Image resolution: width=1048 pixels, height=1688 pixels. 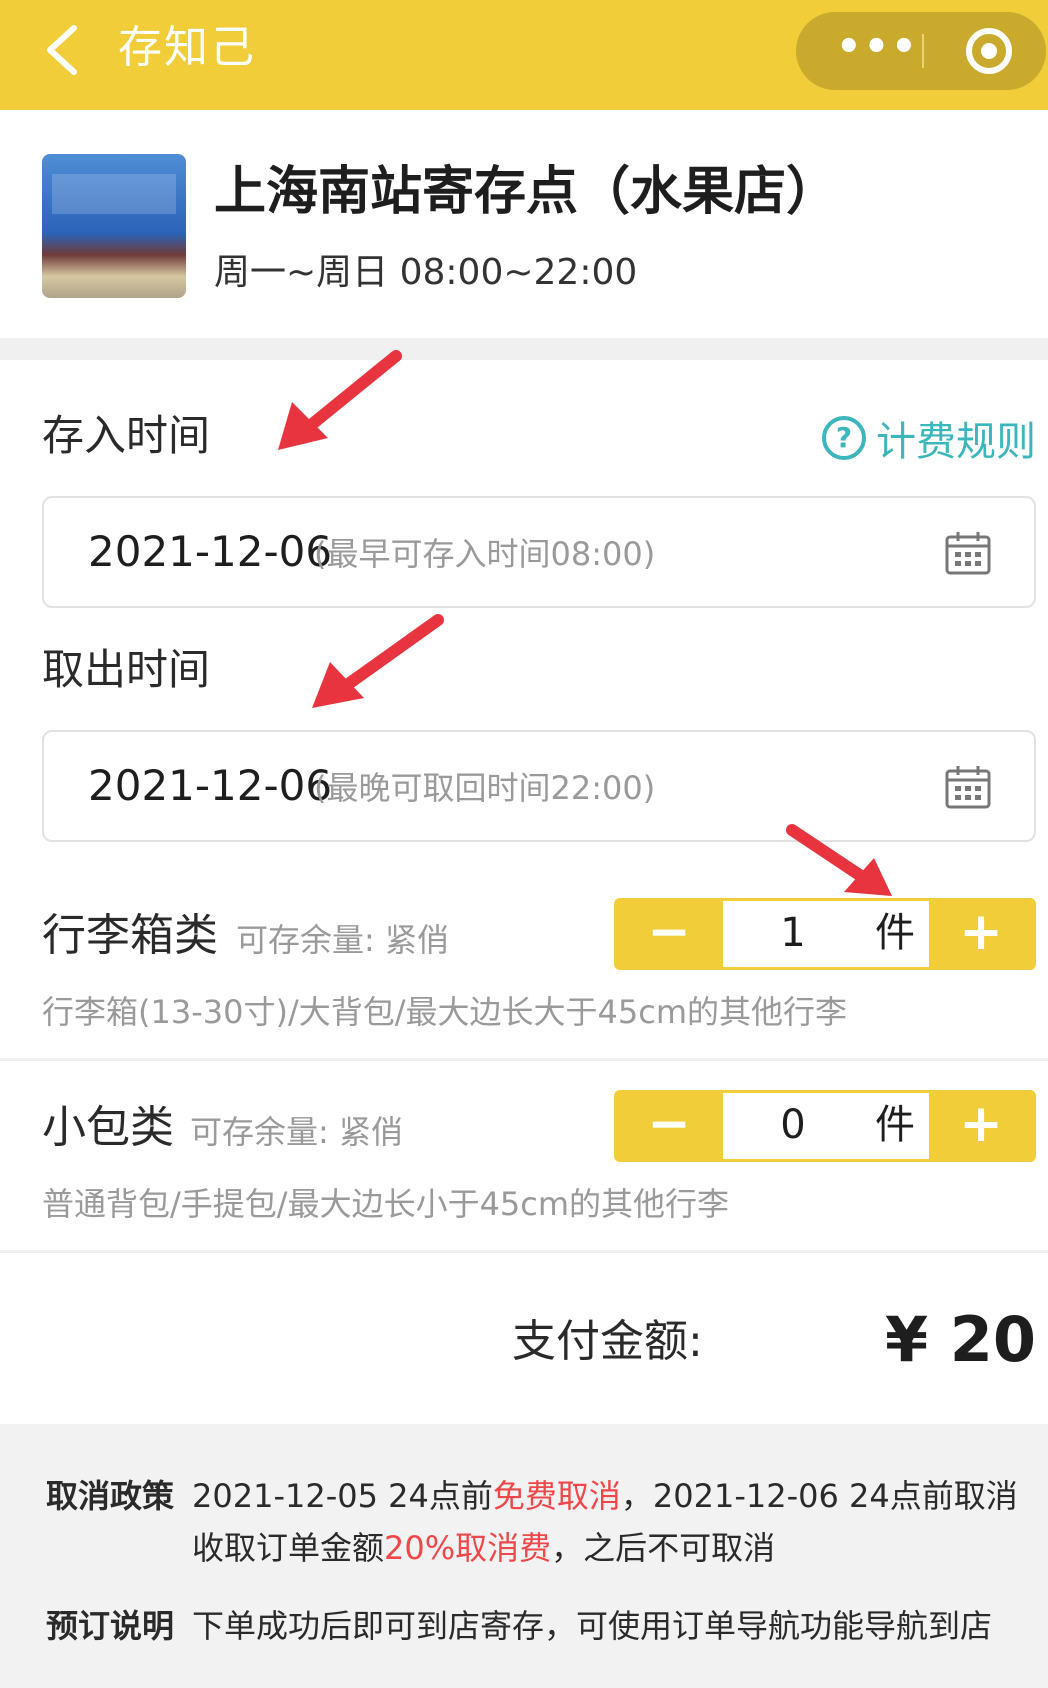 I want to click on help-circle-icon: ?, so click(x=844, y=438).